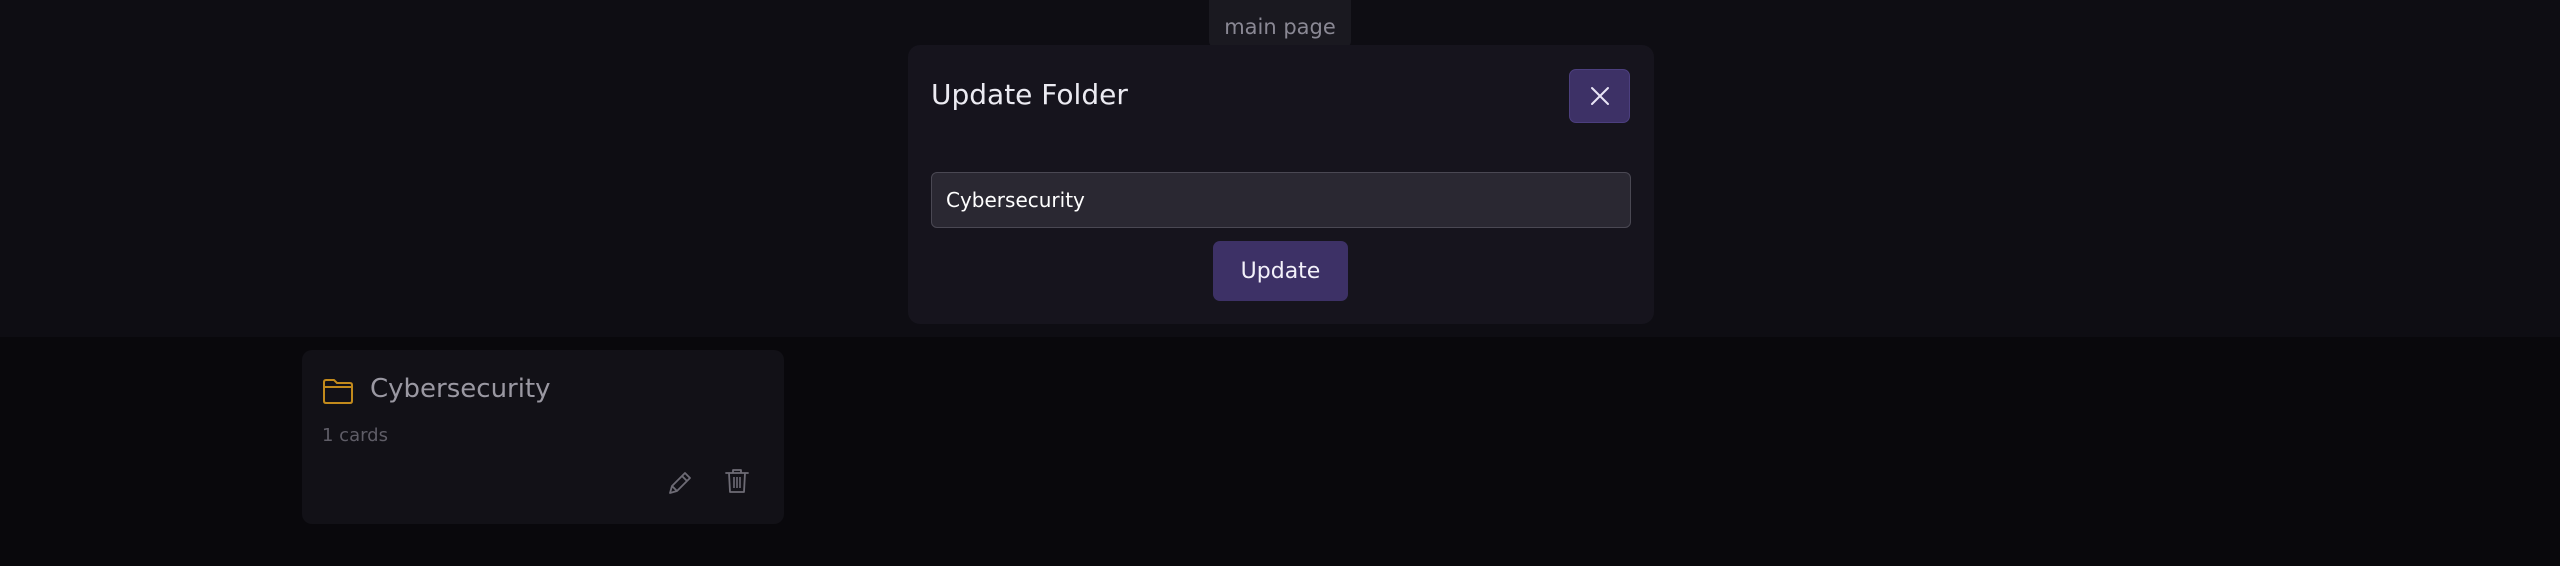 The width and height of the screenshot is (2560, 566). I want to click on folder-icon, so click(338, 391).